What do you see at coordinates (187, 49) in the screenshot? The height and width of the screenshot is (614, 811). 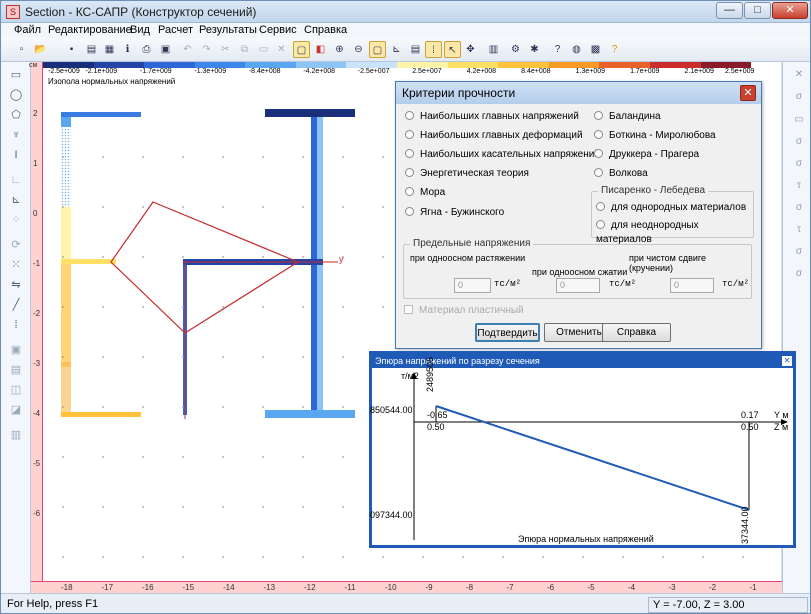 I see `undo-icon: ↶` at bounding box center [187, 49].